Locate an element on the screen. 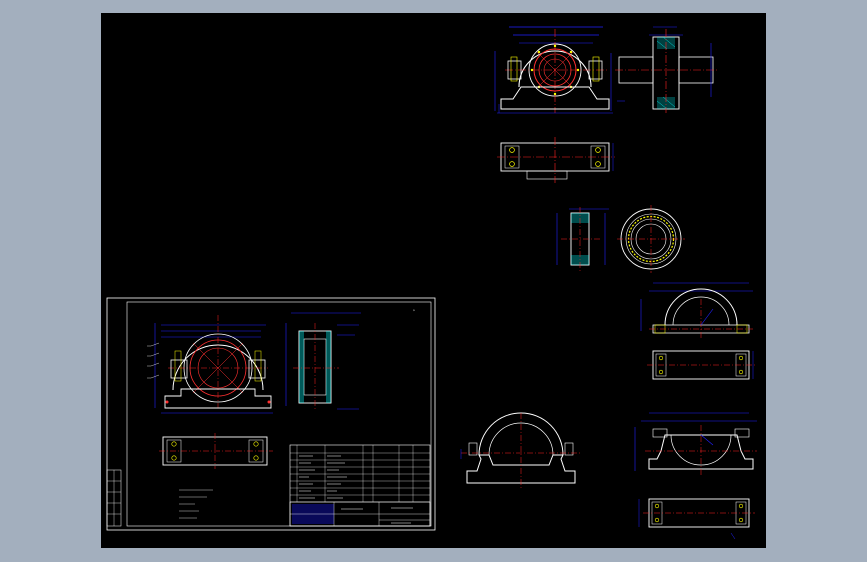  sheet-corner-mark: ◇ is located at coordinates (414, 310).